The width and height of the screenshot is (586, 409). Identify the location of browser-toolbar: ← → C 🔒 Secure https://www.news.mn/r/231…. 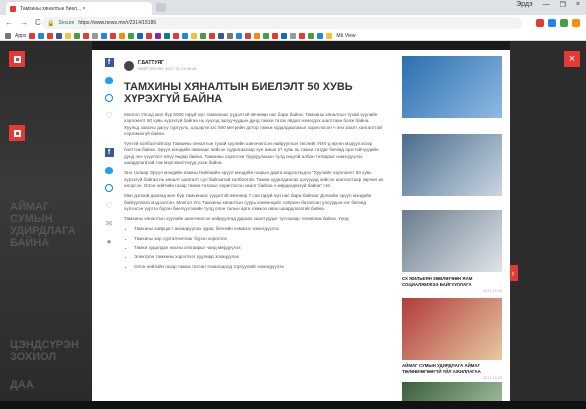
(293, 23).